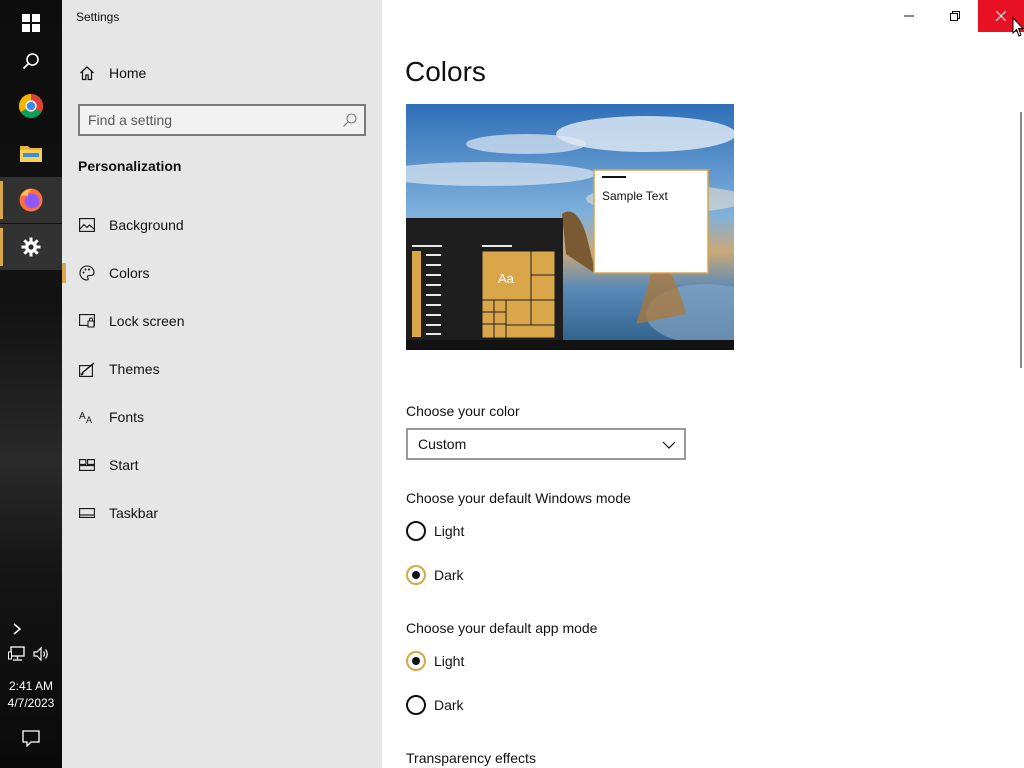 The width and height of the screenshot is (1024, 768). I want to click on nav-item-lock-screen: Lock screen, so click(222, 321).